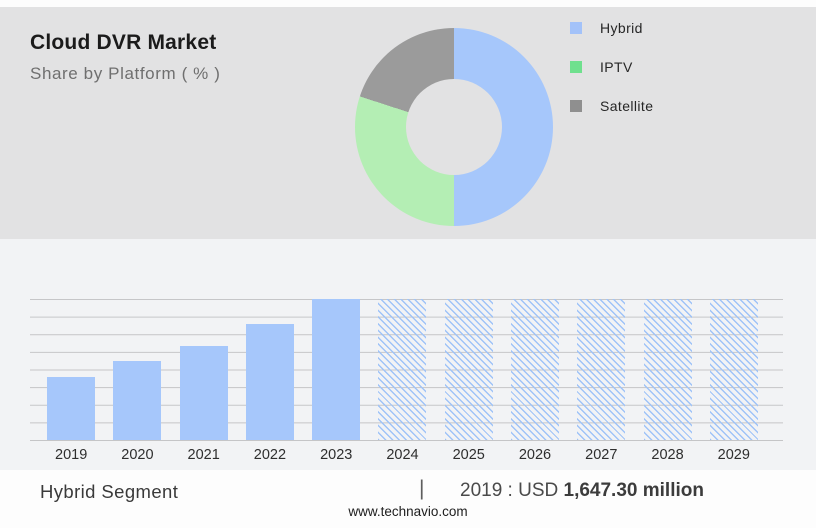  Describe the element at coordinates (733, 455) in the screenshot. I see `x-tick-label-2029: 2029` at that location.